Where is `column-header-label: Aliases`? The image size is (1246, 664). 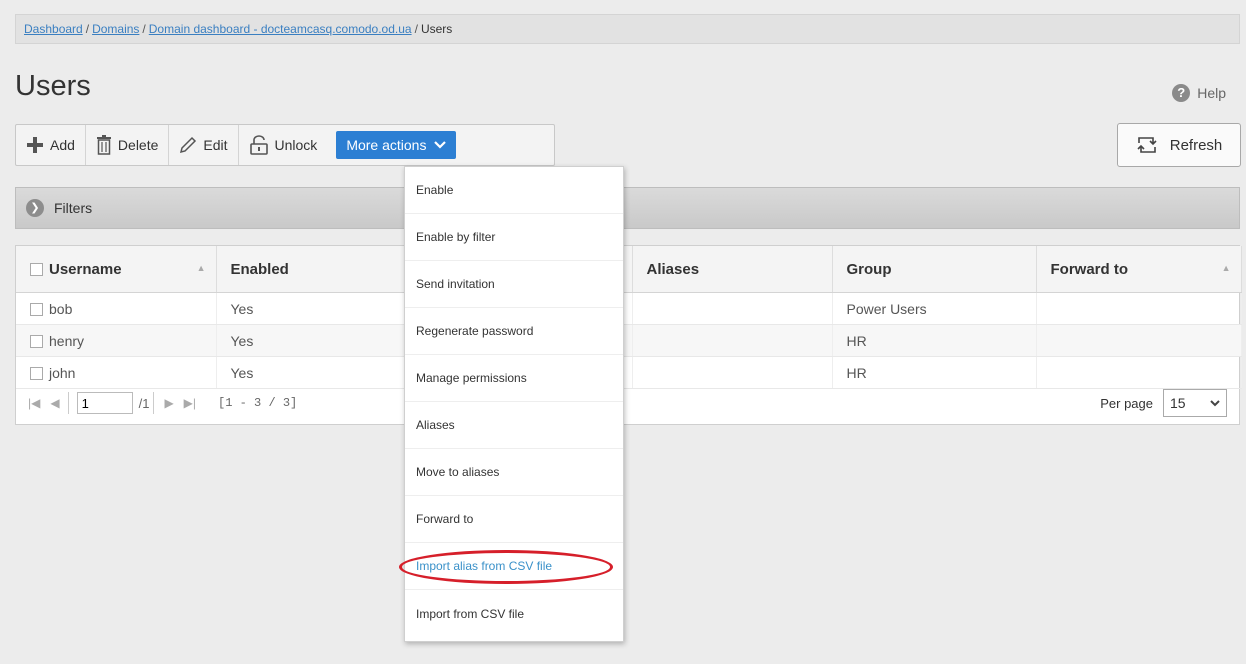 column-header-label: Aliases is located at coordinates (673, 269).